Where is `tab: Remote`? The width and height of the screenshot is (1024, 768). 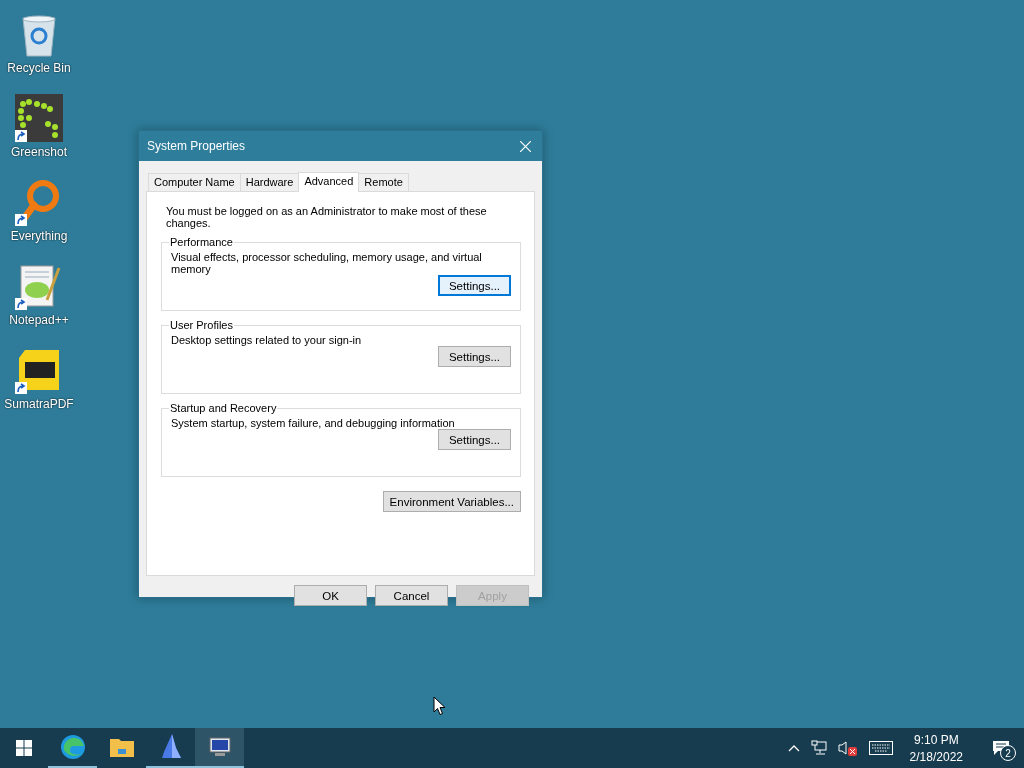 tab: Remote is located at coordinates (383, 182).